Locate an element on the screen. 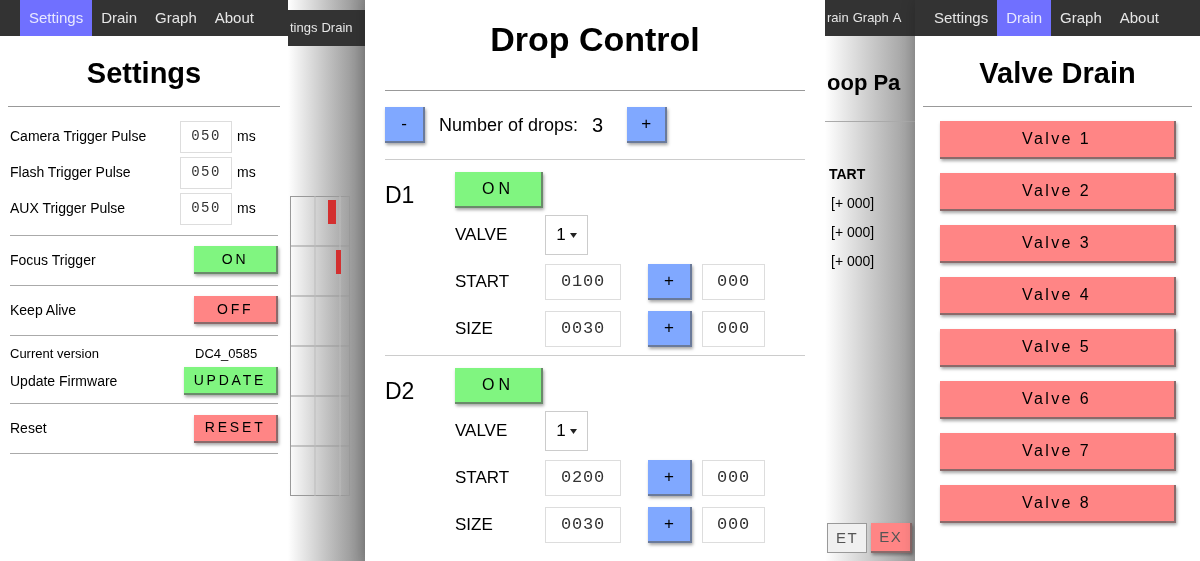 The image size is (1200, 561). field-label: Camera Trigger Pulse is located at coordinates (79, 136).